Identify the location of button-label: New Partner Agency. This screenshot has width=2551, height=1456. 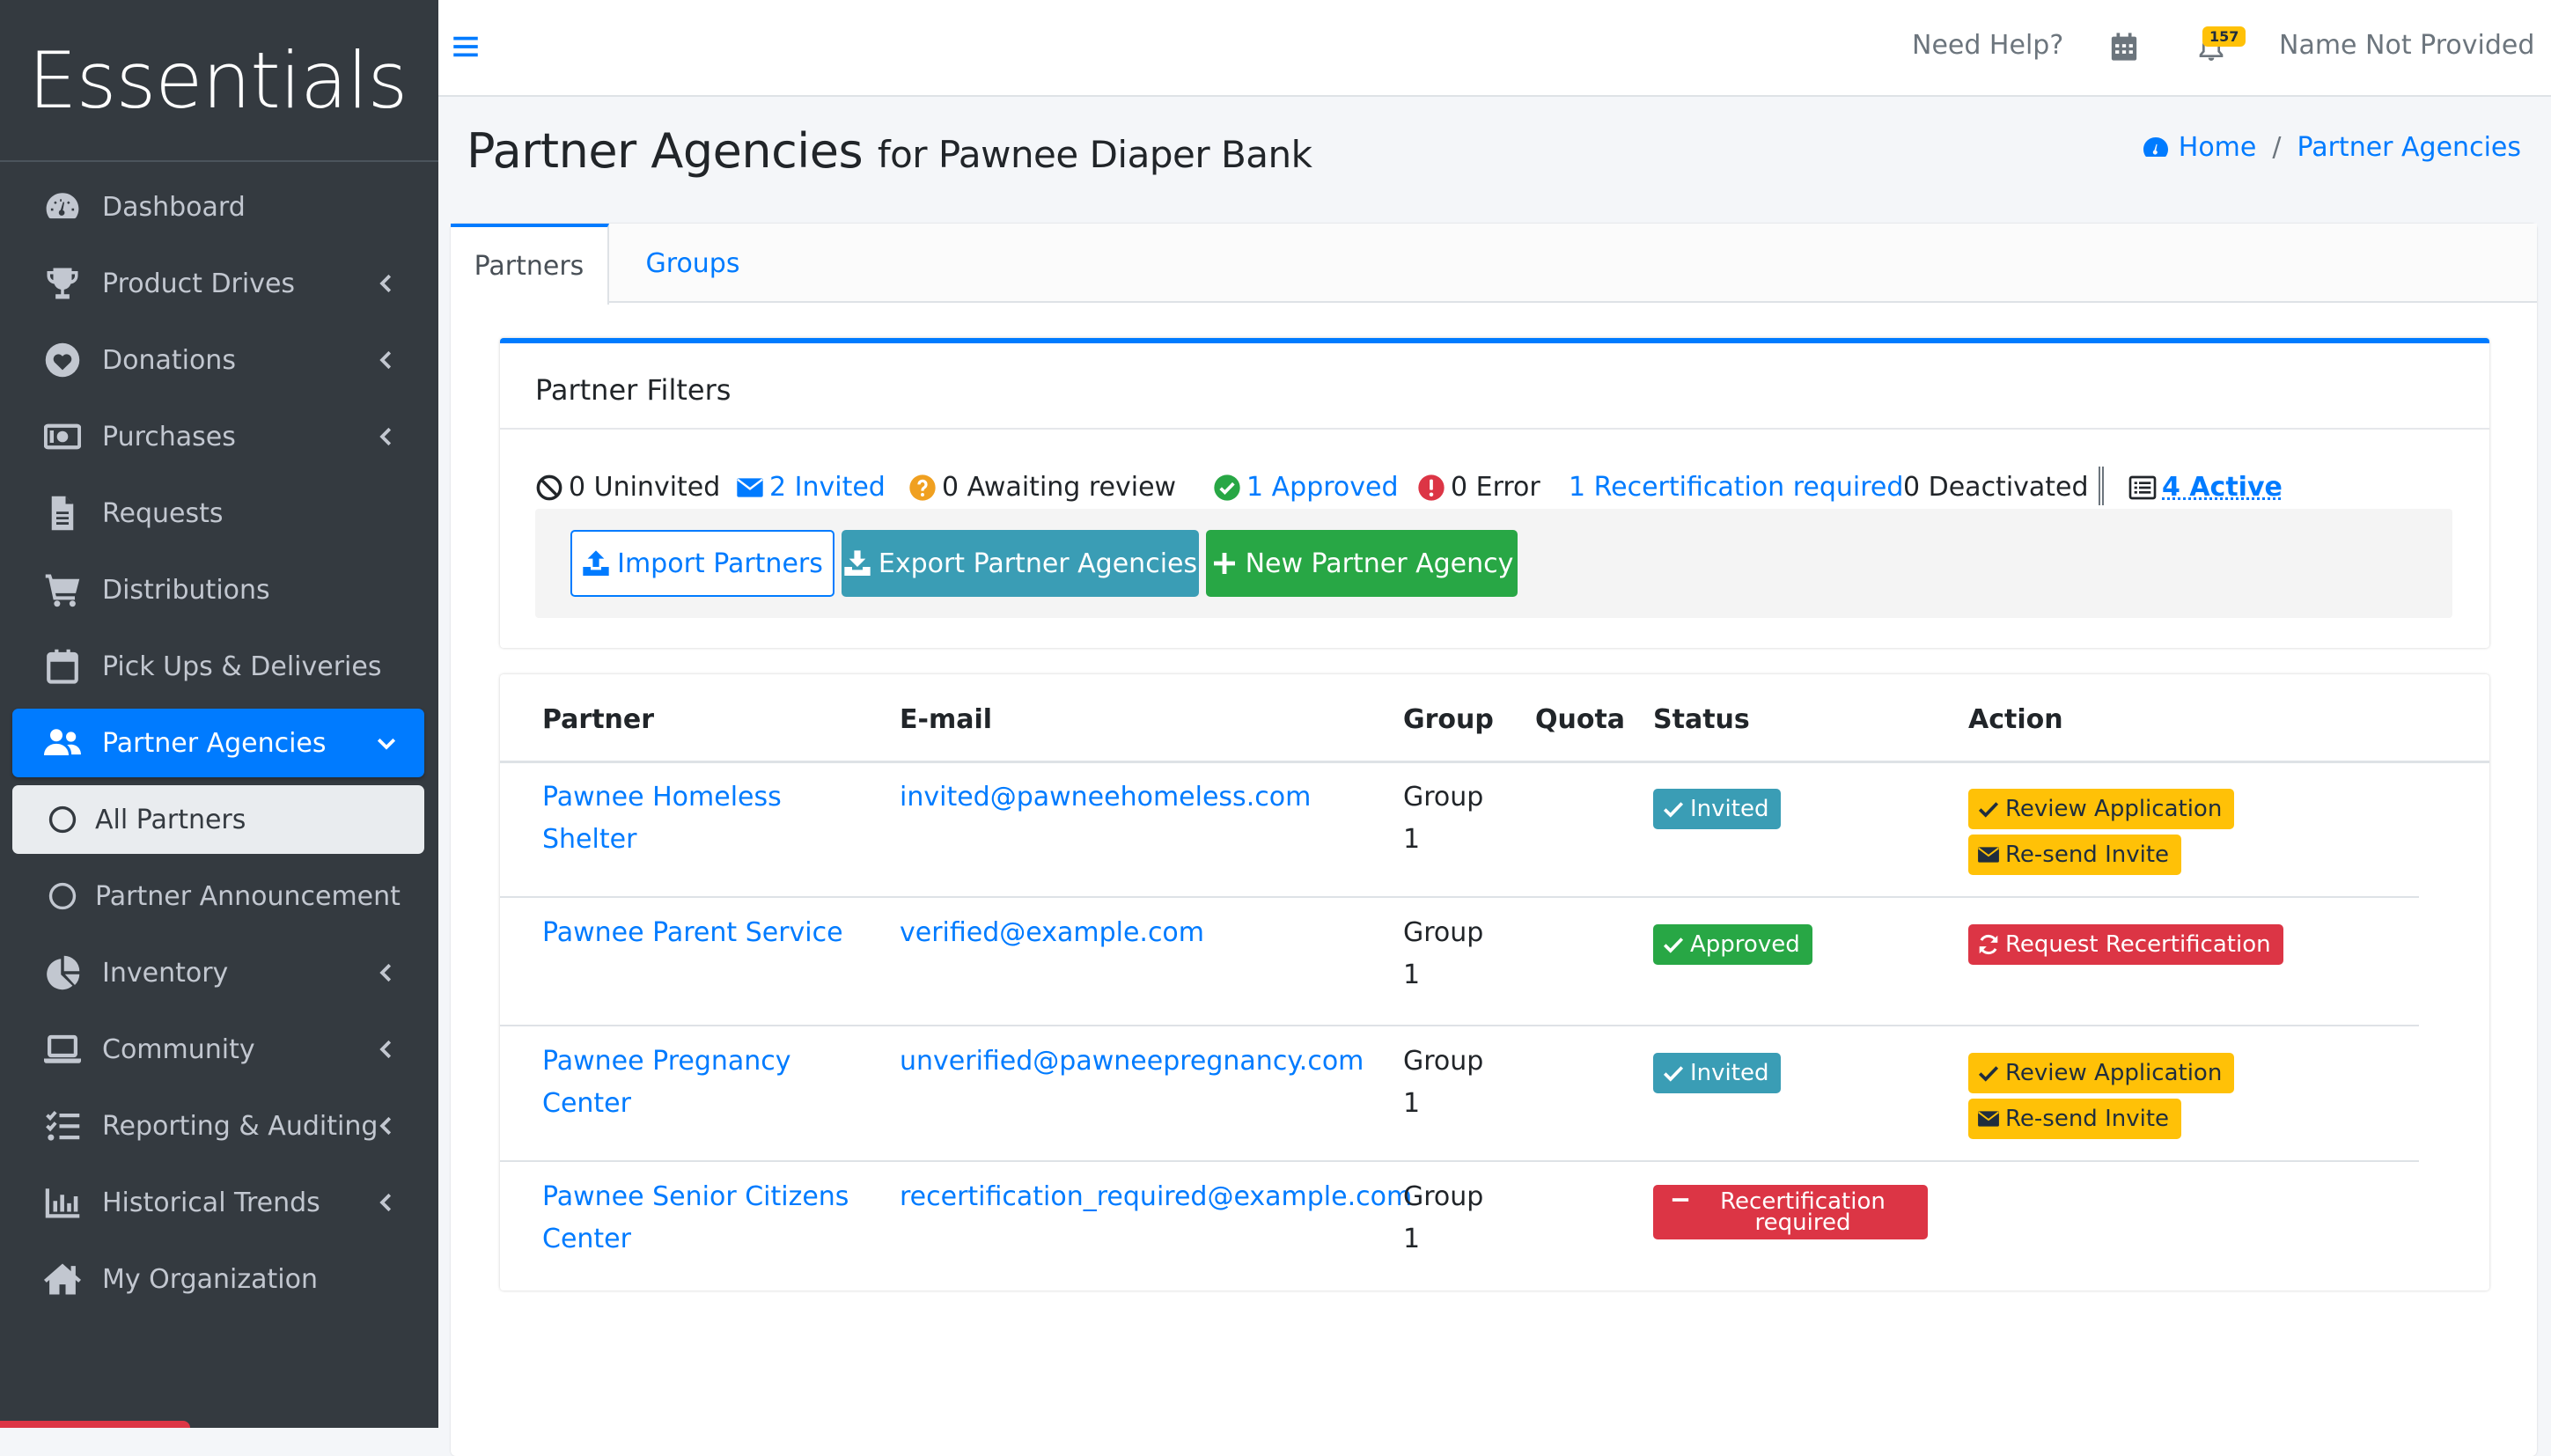
(1380, 563).